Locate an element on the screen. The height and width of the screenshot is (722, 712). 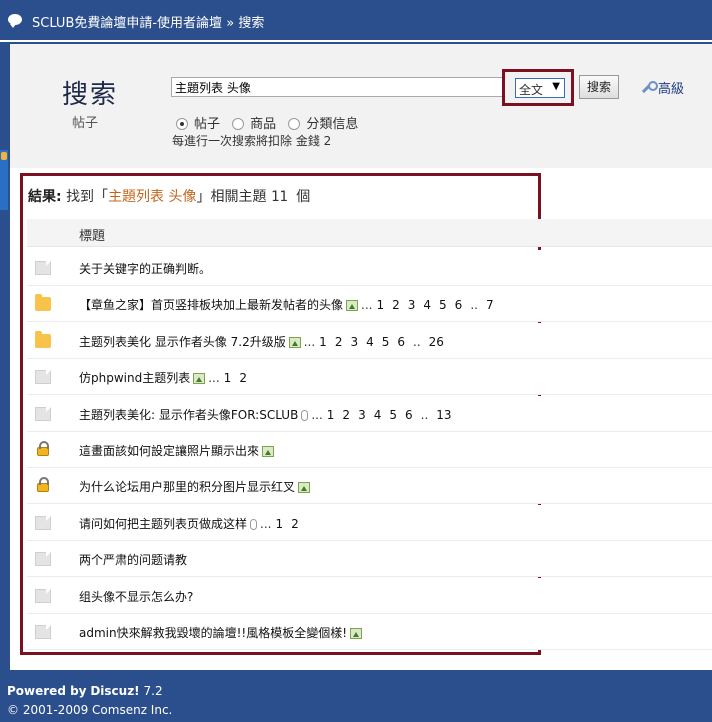
row-title-cell: 仿phpwind主题列表 ... 1 2 is located at coordinates (165, 377).